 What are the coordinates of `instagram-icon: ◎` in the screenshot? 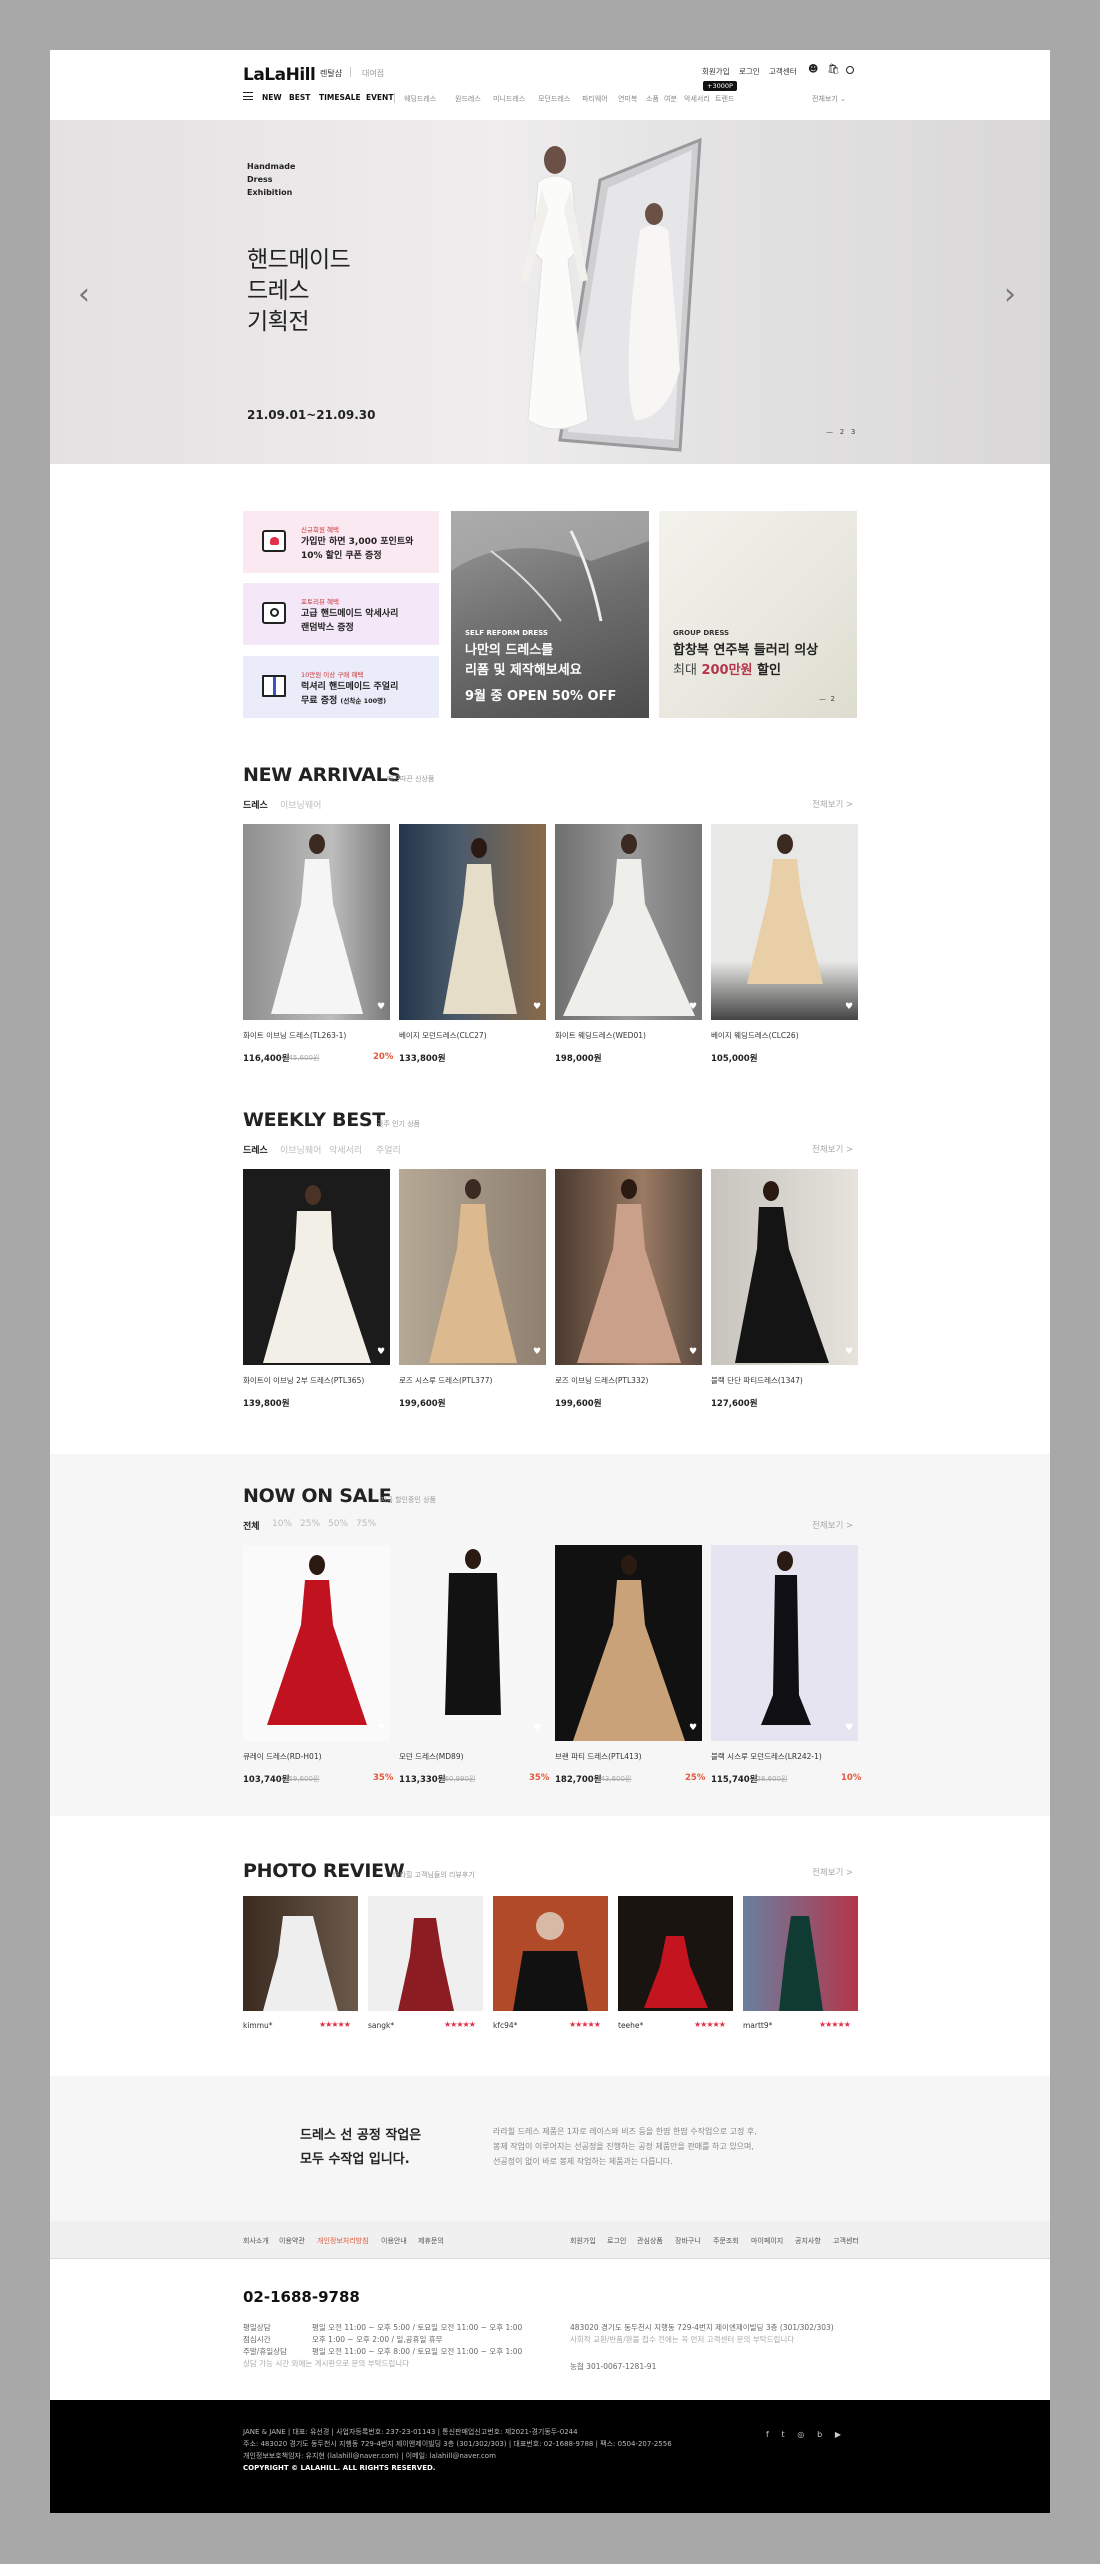 It's located at (800, 2434).